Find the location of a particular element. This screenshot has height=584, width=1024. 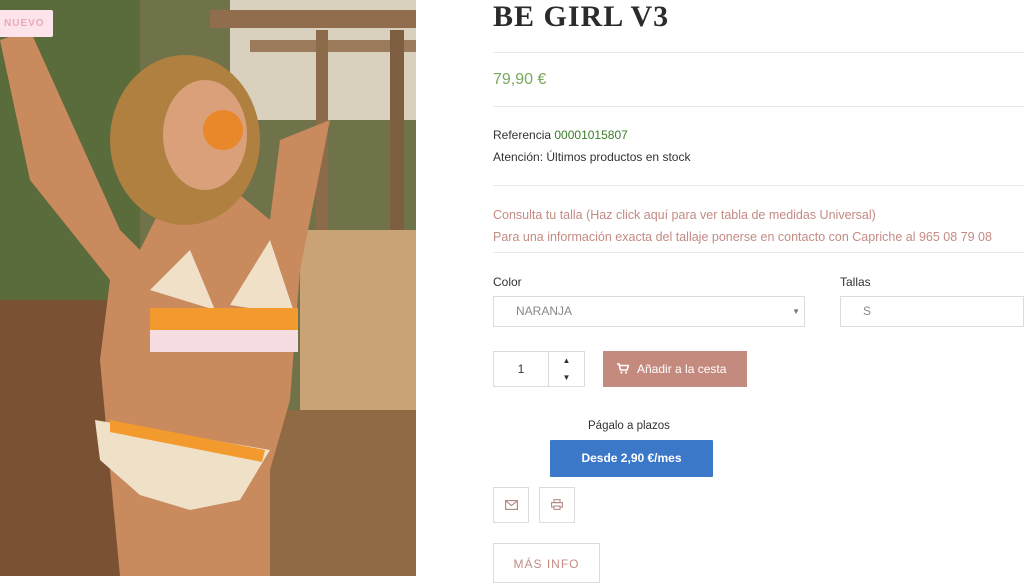

more-info-tab: MÁS INFO is located at coordinates (546, 563).